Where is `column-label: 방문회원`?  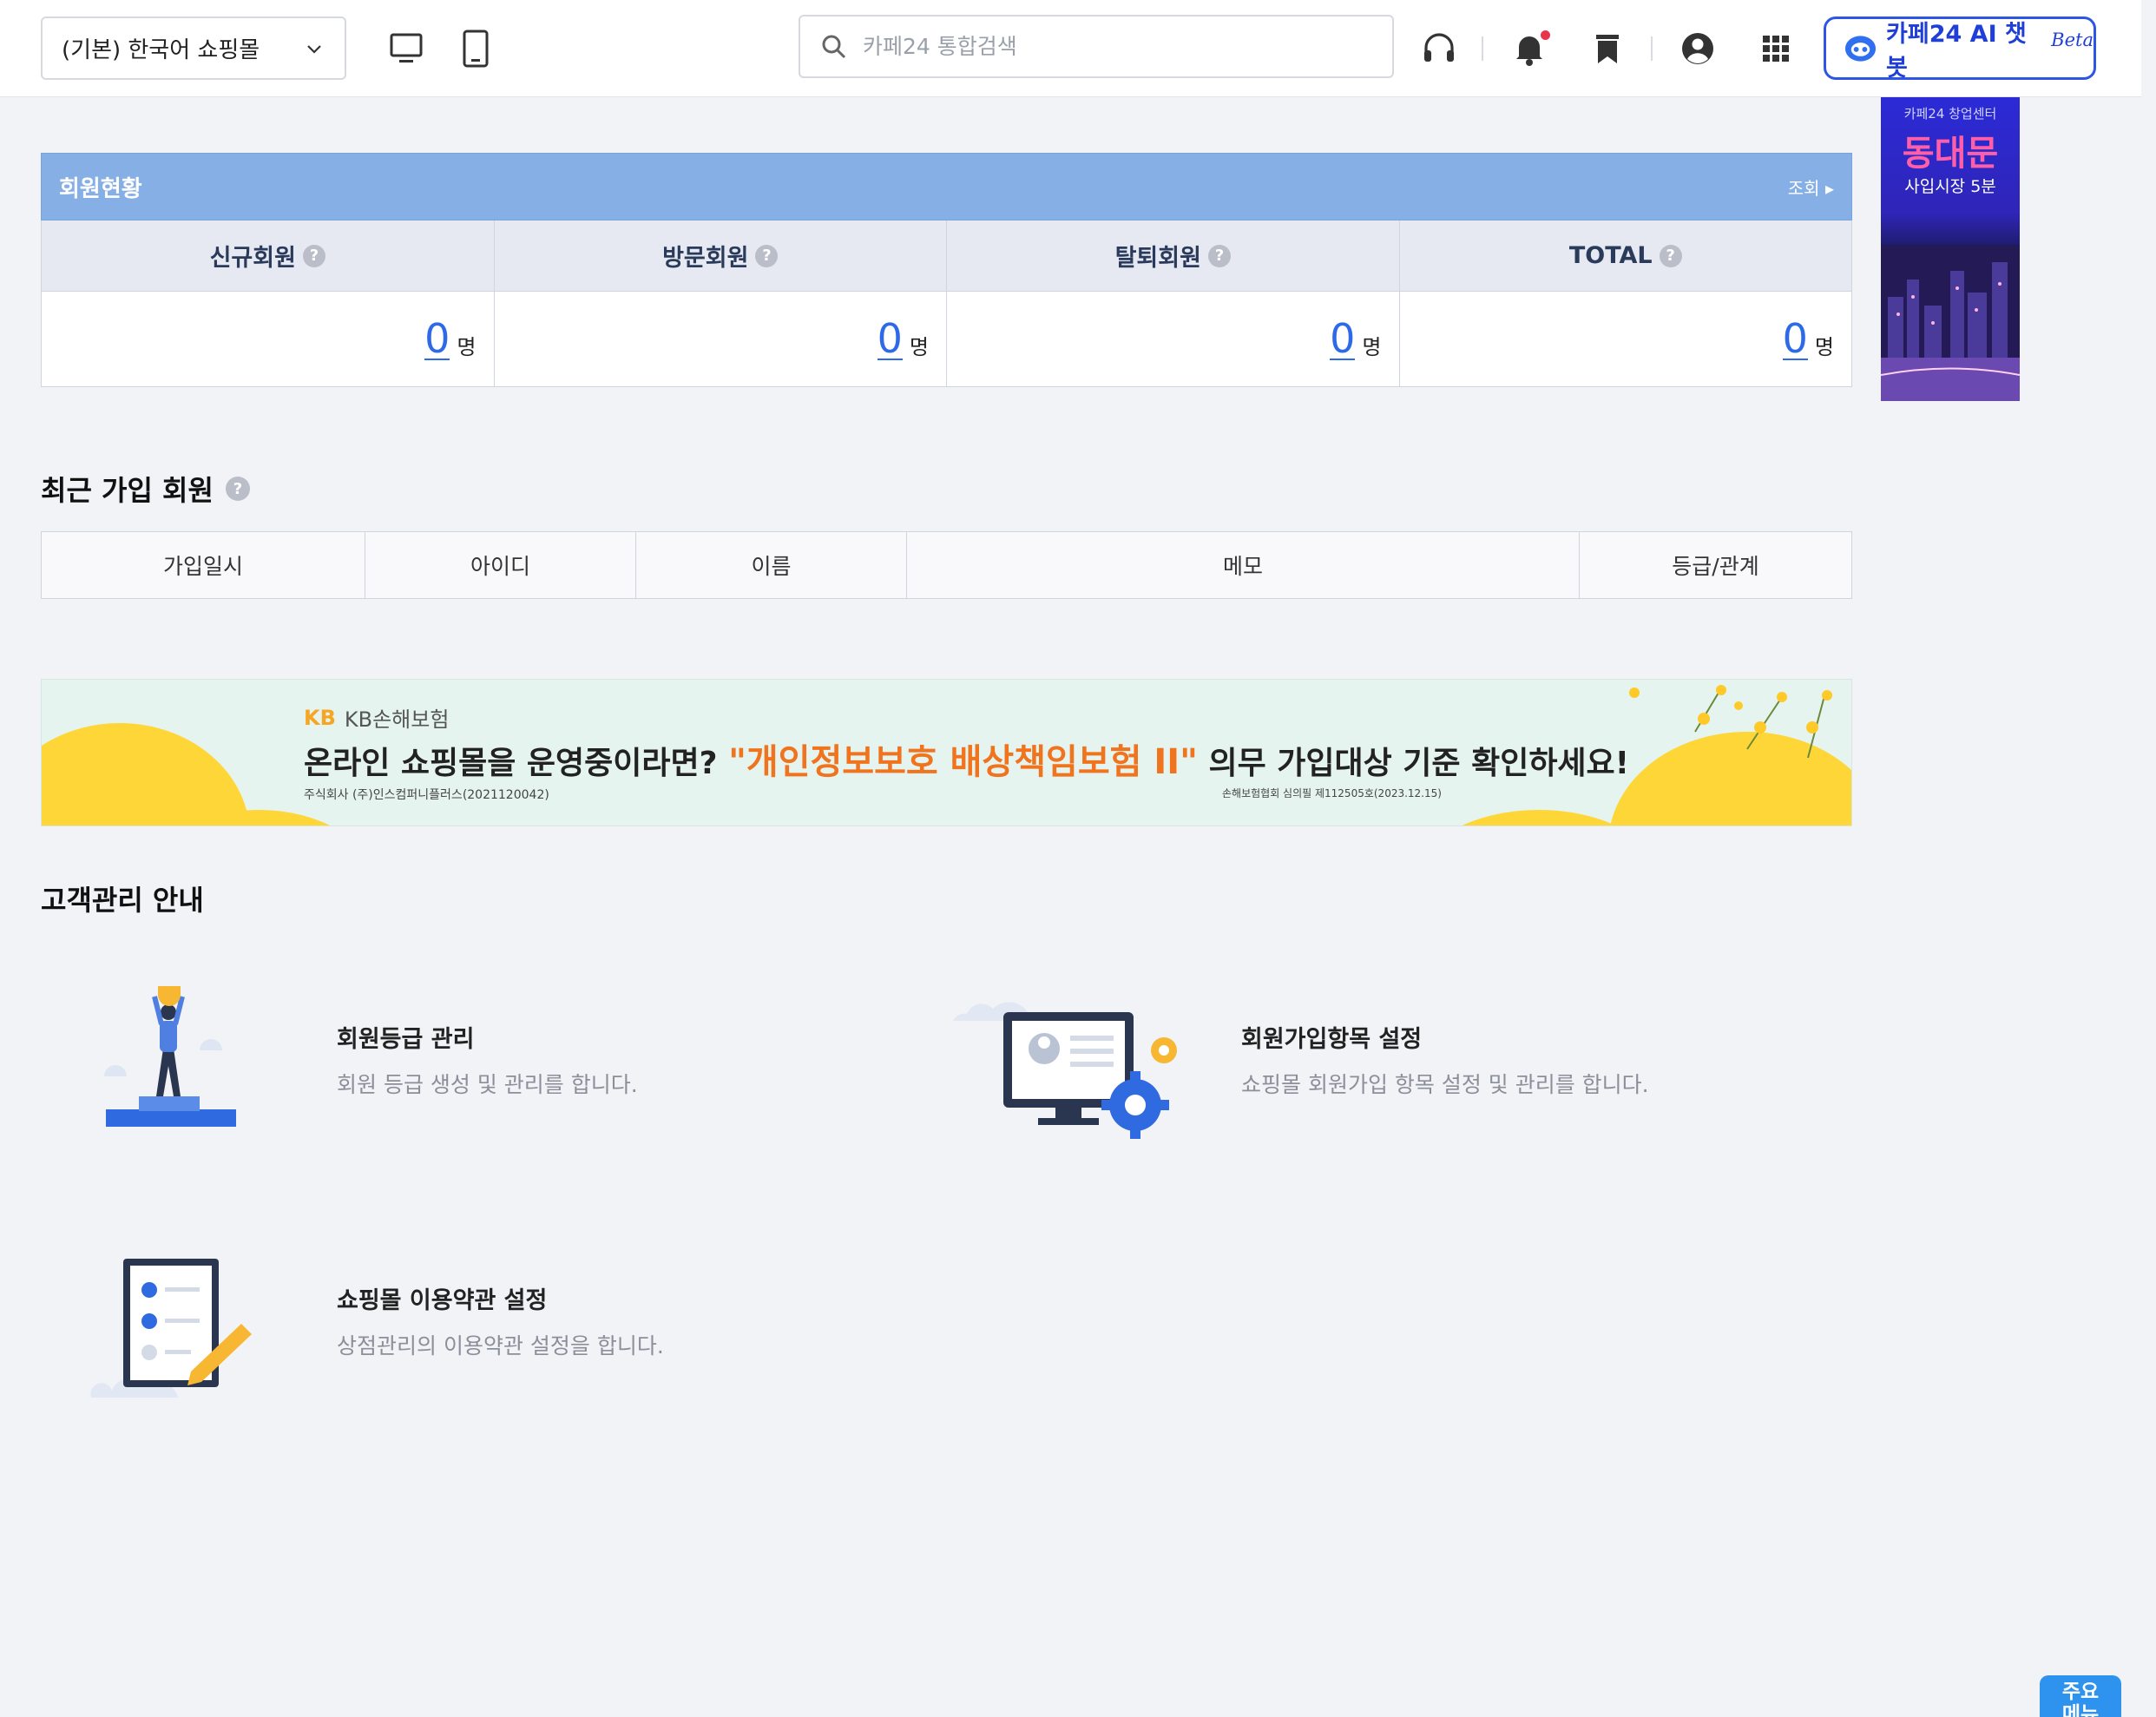
column-label: 방문회원 is located at coordinates (705, 258).